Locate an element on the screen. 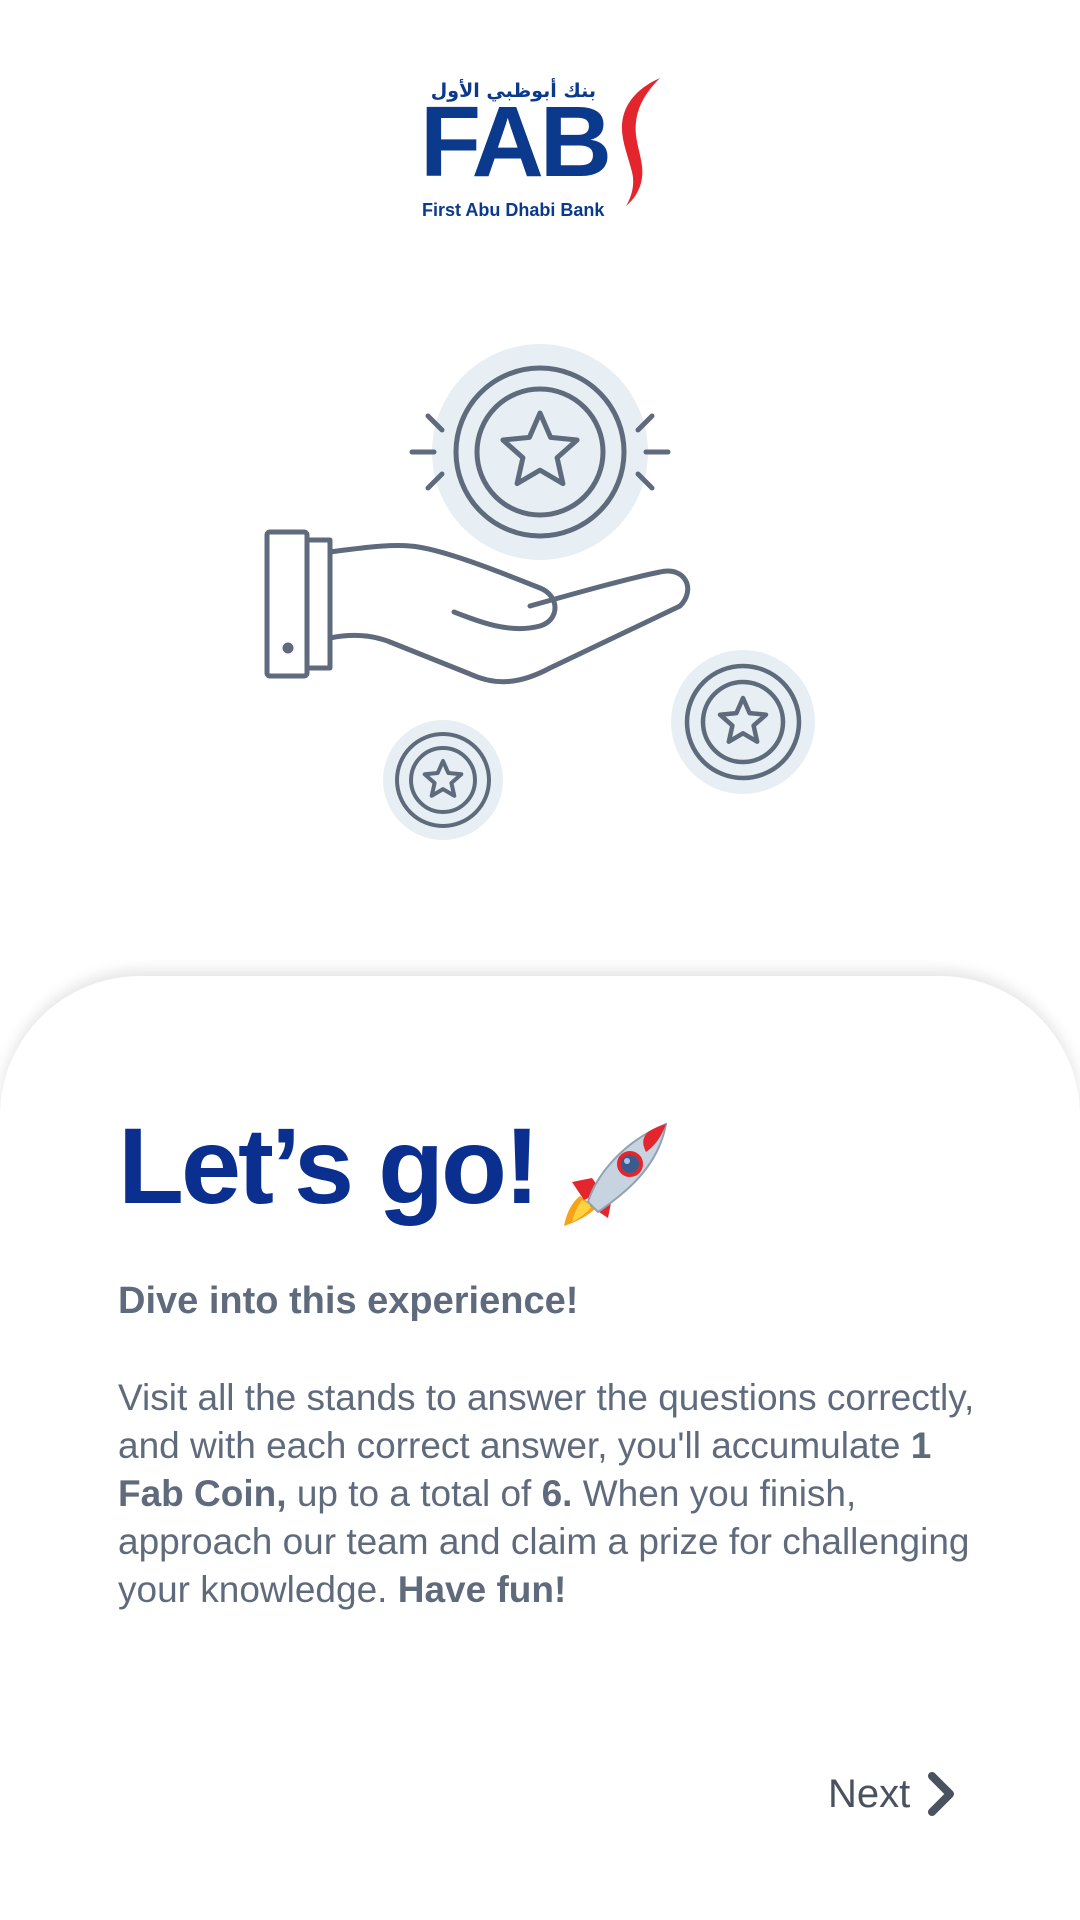  hand-holding-coins-icon is located at coordinates (539, 592).